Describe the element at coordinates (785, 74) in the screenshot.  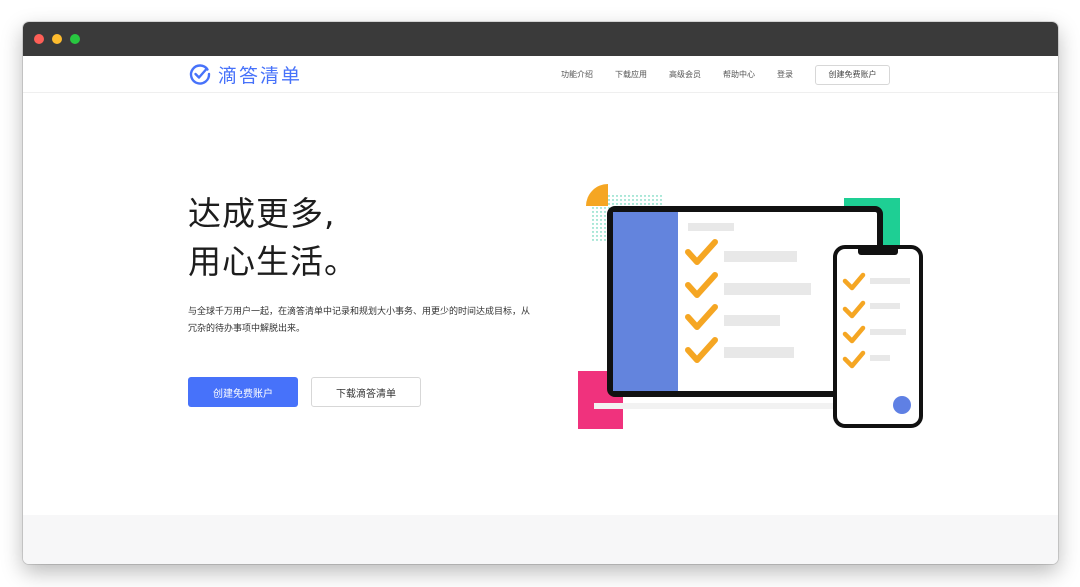
I see `nav-link-login: 登录` at that location.